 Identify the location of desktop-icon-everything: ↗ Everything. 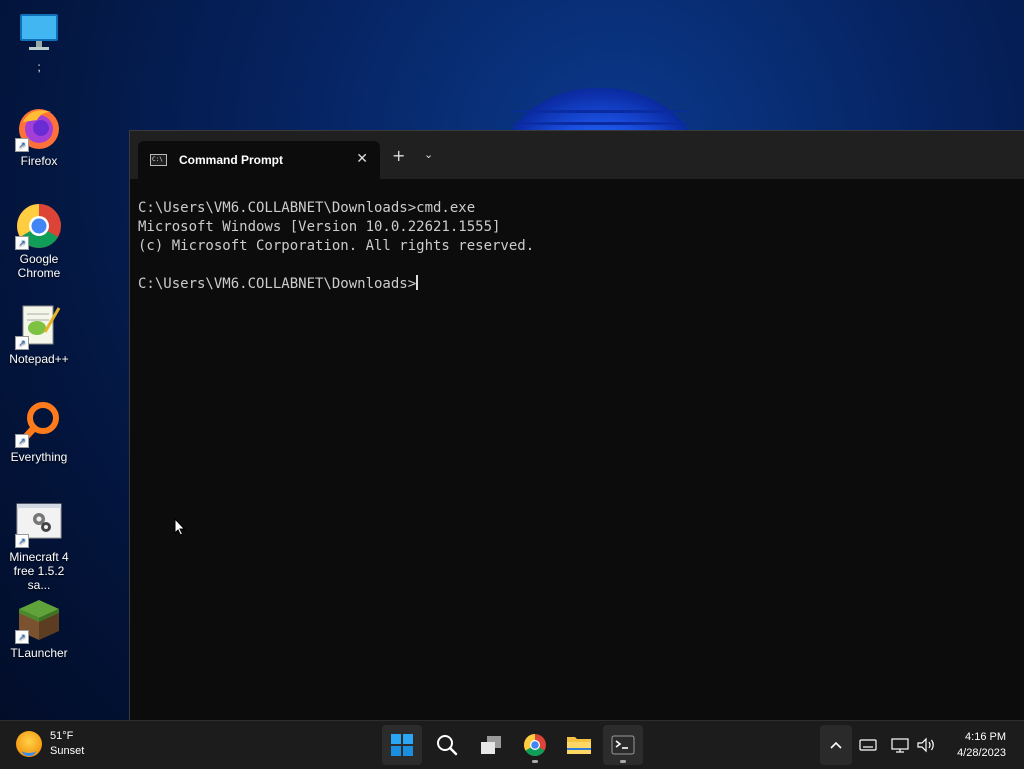
(39, 432).